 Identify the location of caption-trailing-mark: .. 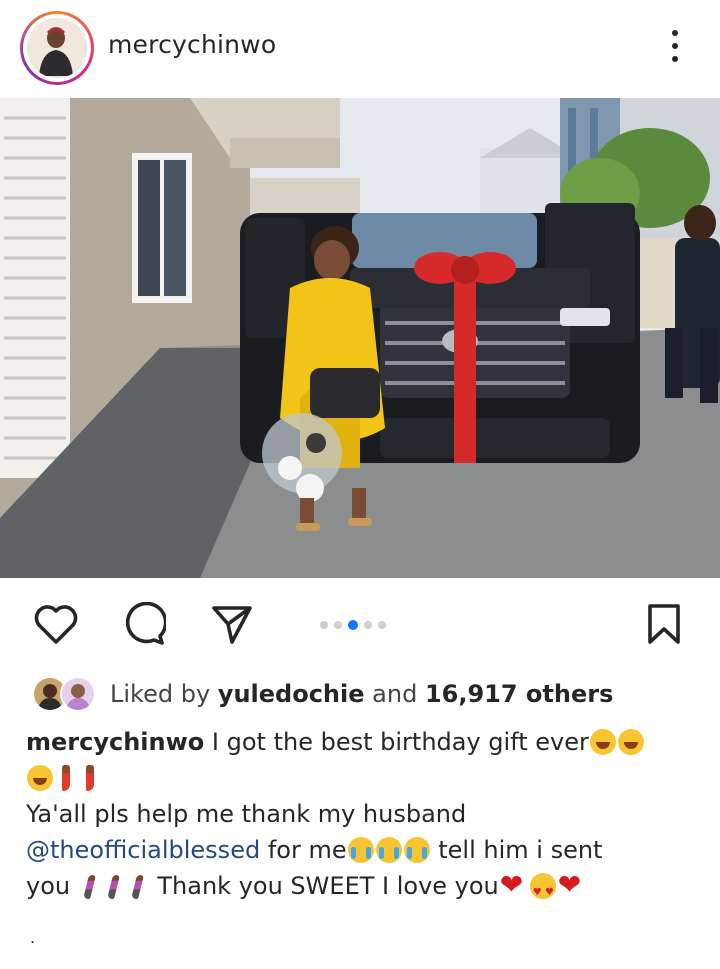
(33, 937).